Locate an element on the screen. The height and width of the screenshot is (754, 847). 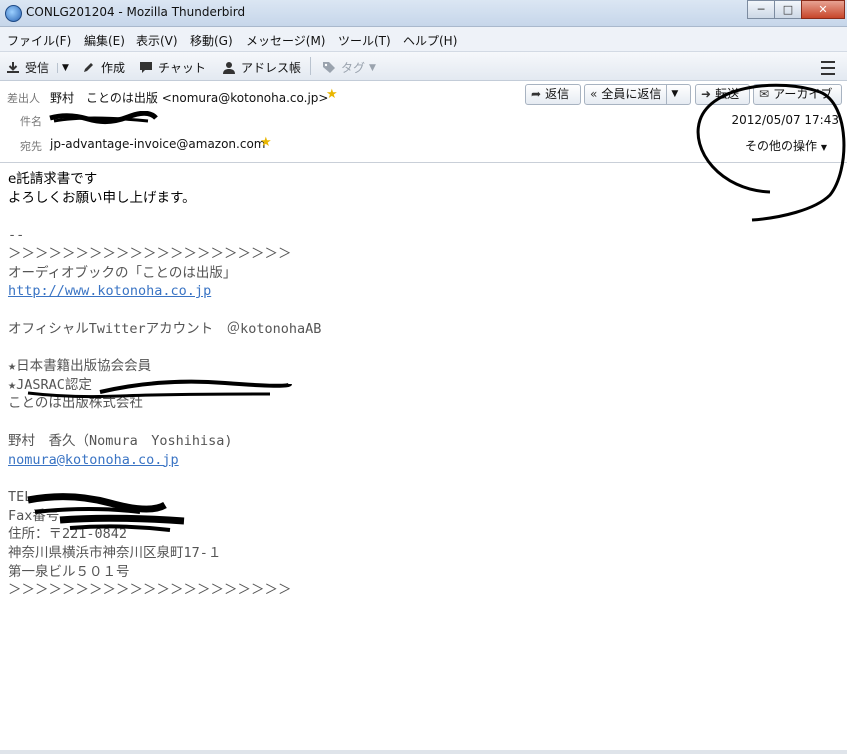
annotation-circle is located at coordinates (771, 152).